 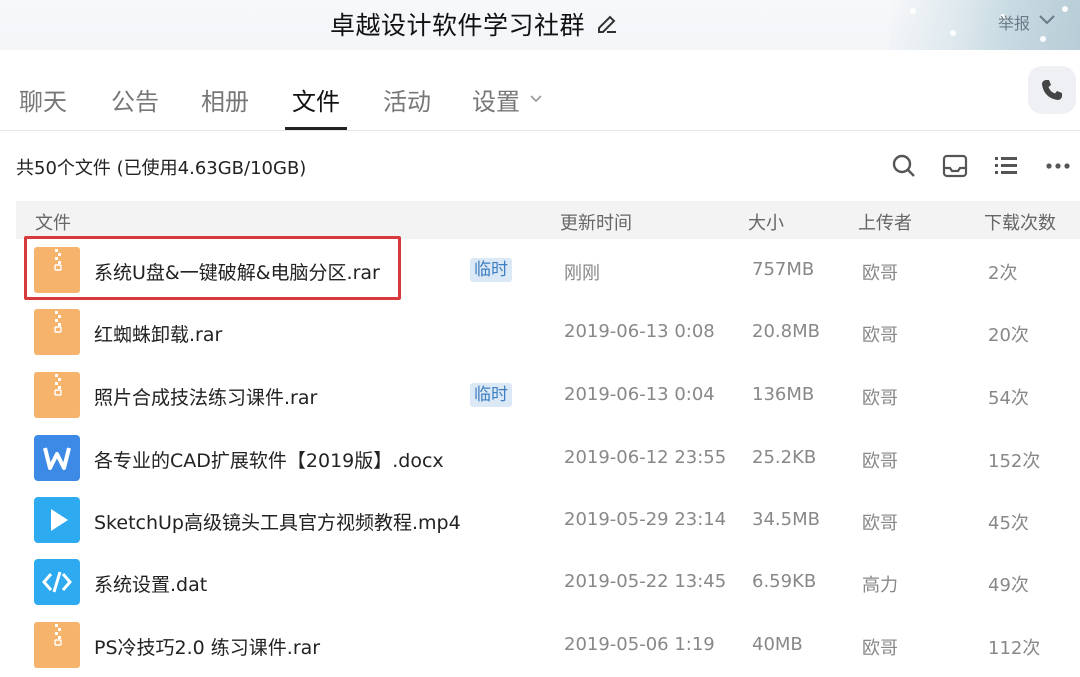 I want to click on voice-call-button, so click(x=1052, y=90).